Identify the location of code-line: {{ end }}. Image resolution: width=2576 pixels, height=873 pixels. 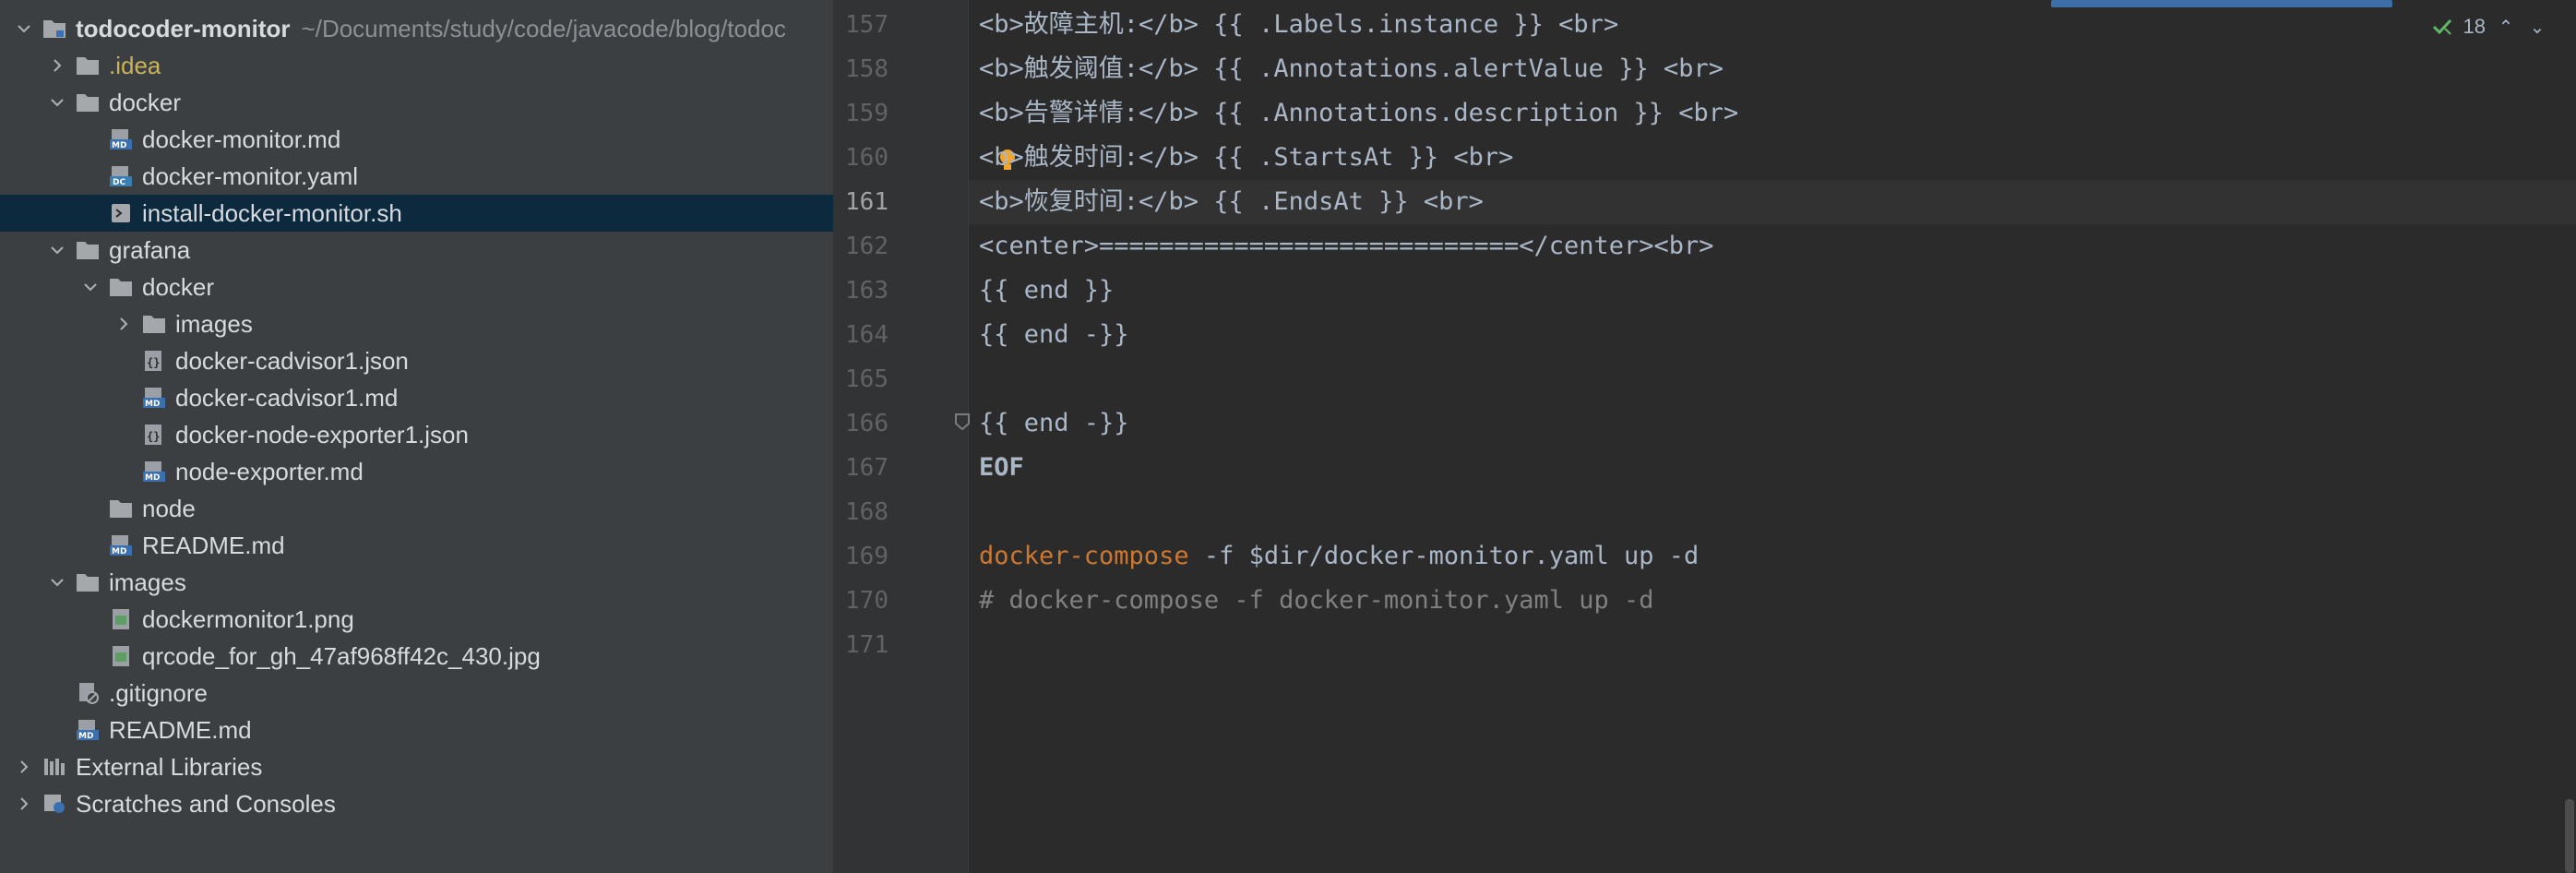
(1046, 291).